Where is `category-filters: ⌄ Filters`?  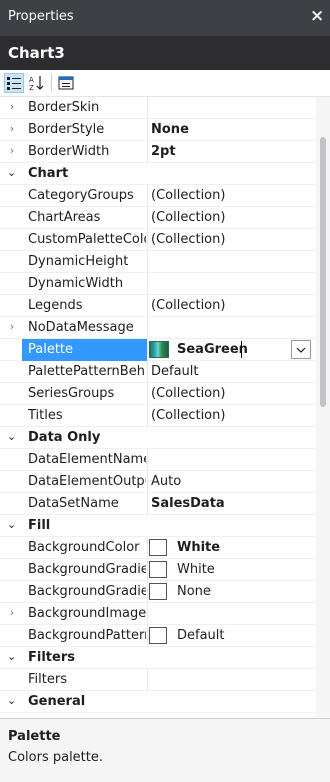
category-filters: ⌄ Filters is located at coordinates (158, 658).